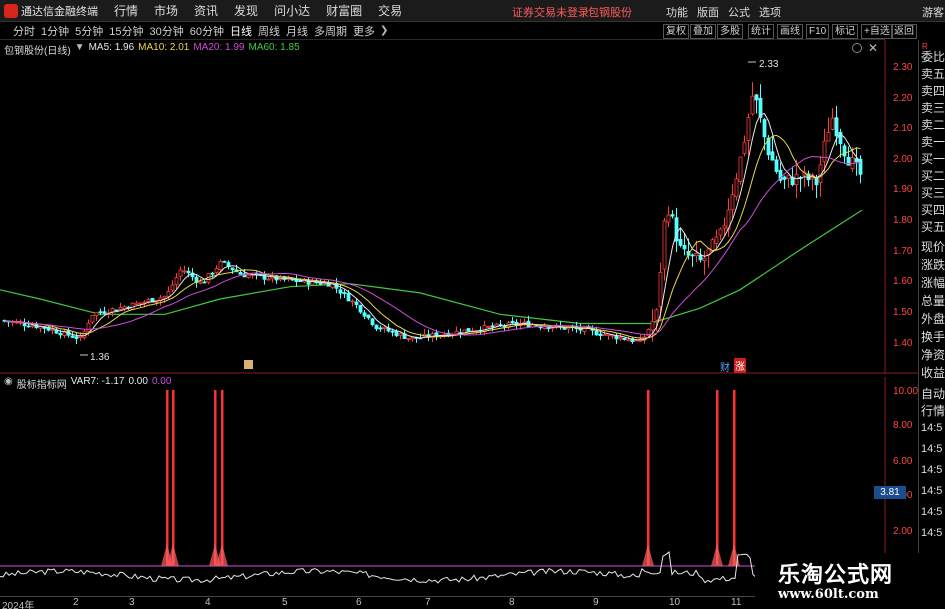 This screenshot has height=609, width=945. I want to click on menu-zixun: 资讯, so click(206, 10).